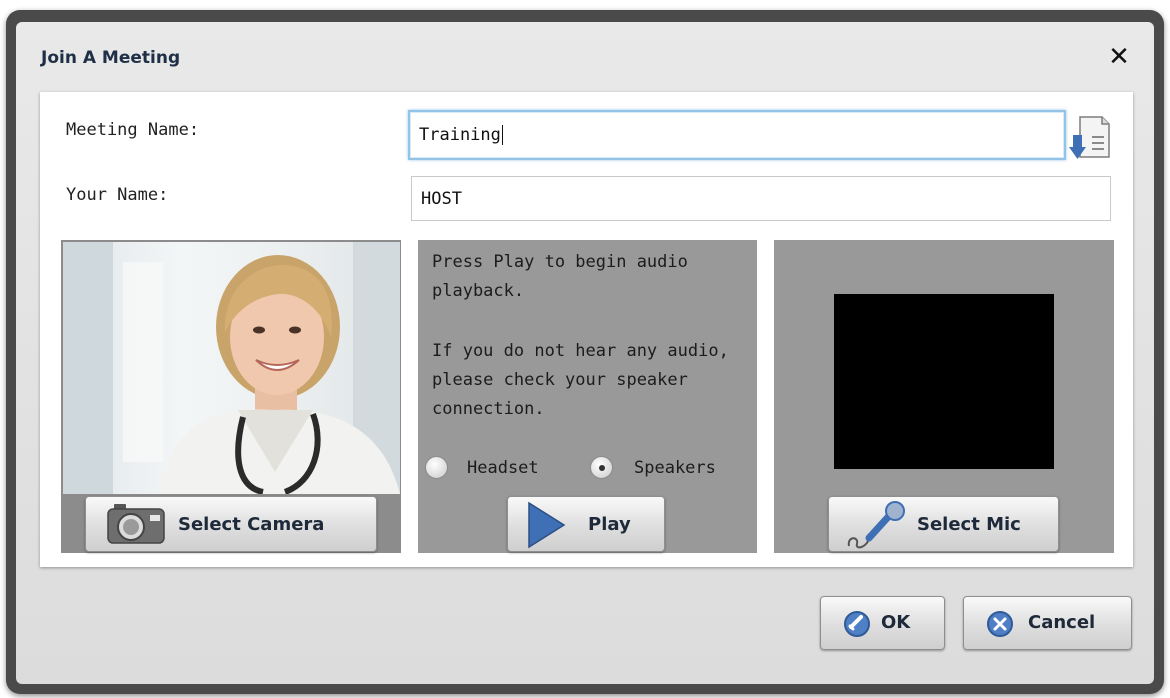 This screenshot has height=698, width=1170. I want to click on select-camera-button: Select Camera, so click(231, 524).